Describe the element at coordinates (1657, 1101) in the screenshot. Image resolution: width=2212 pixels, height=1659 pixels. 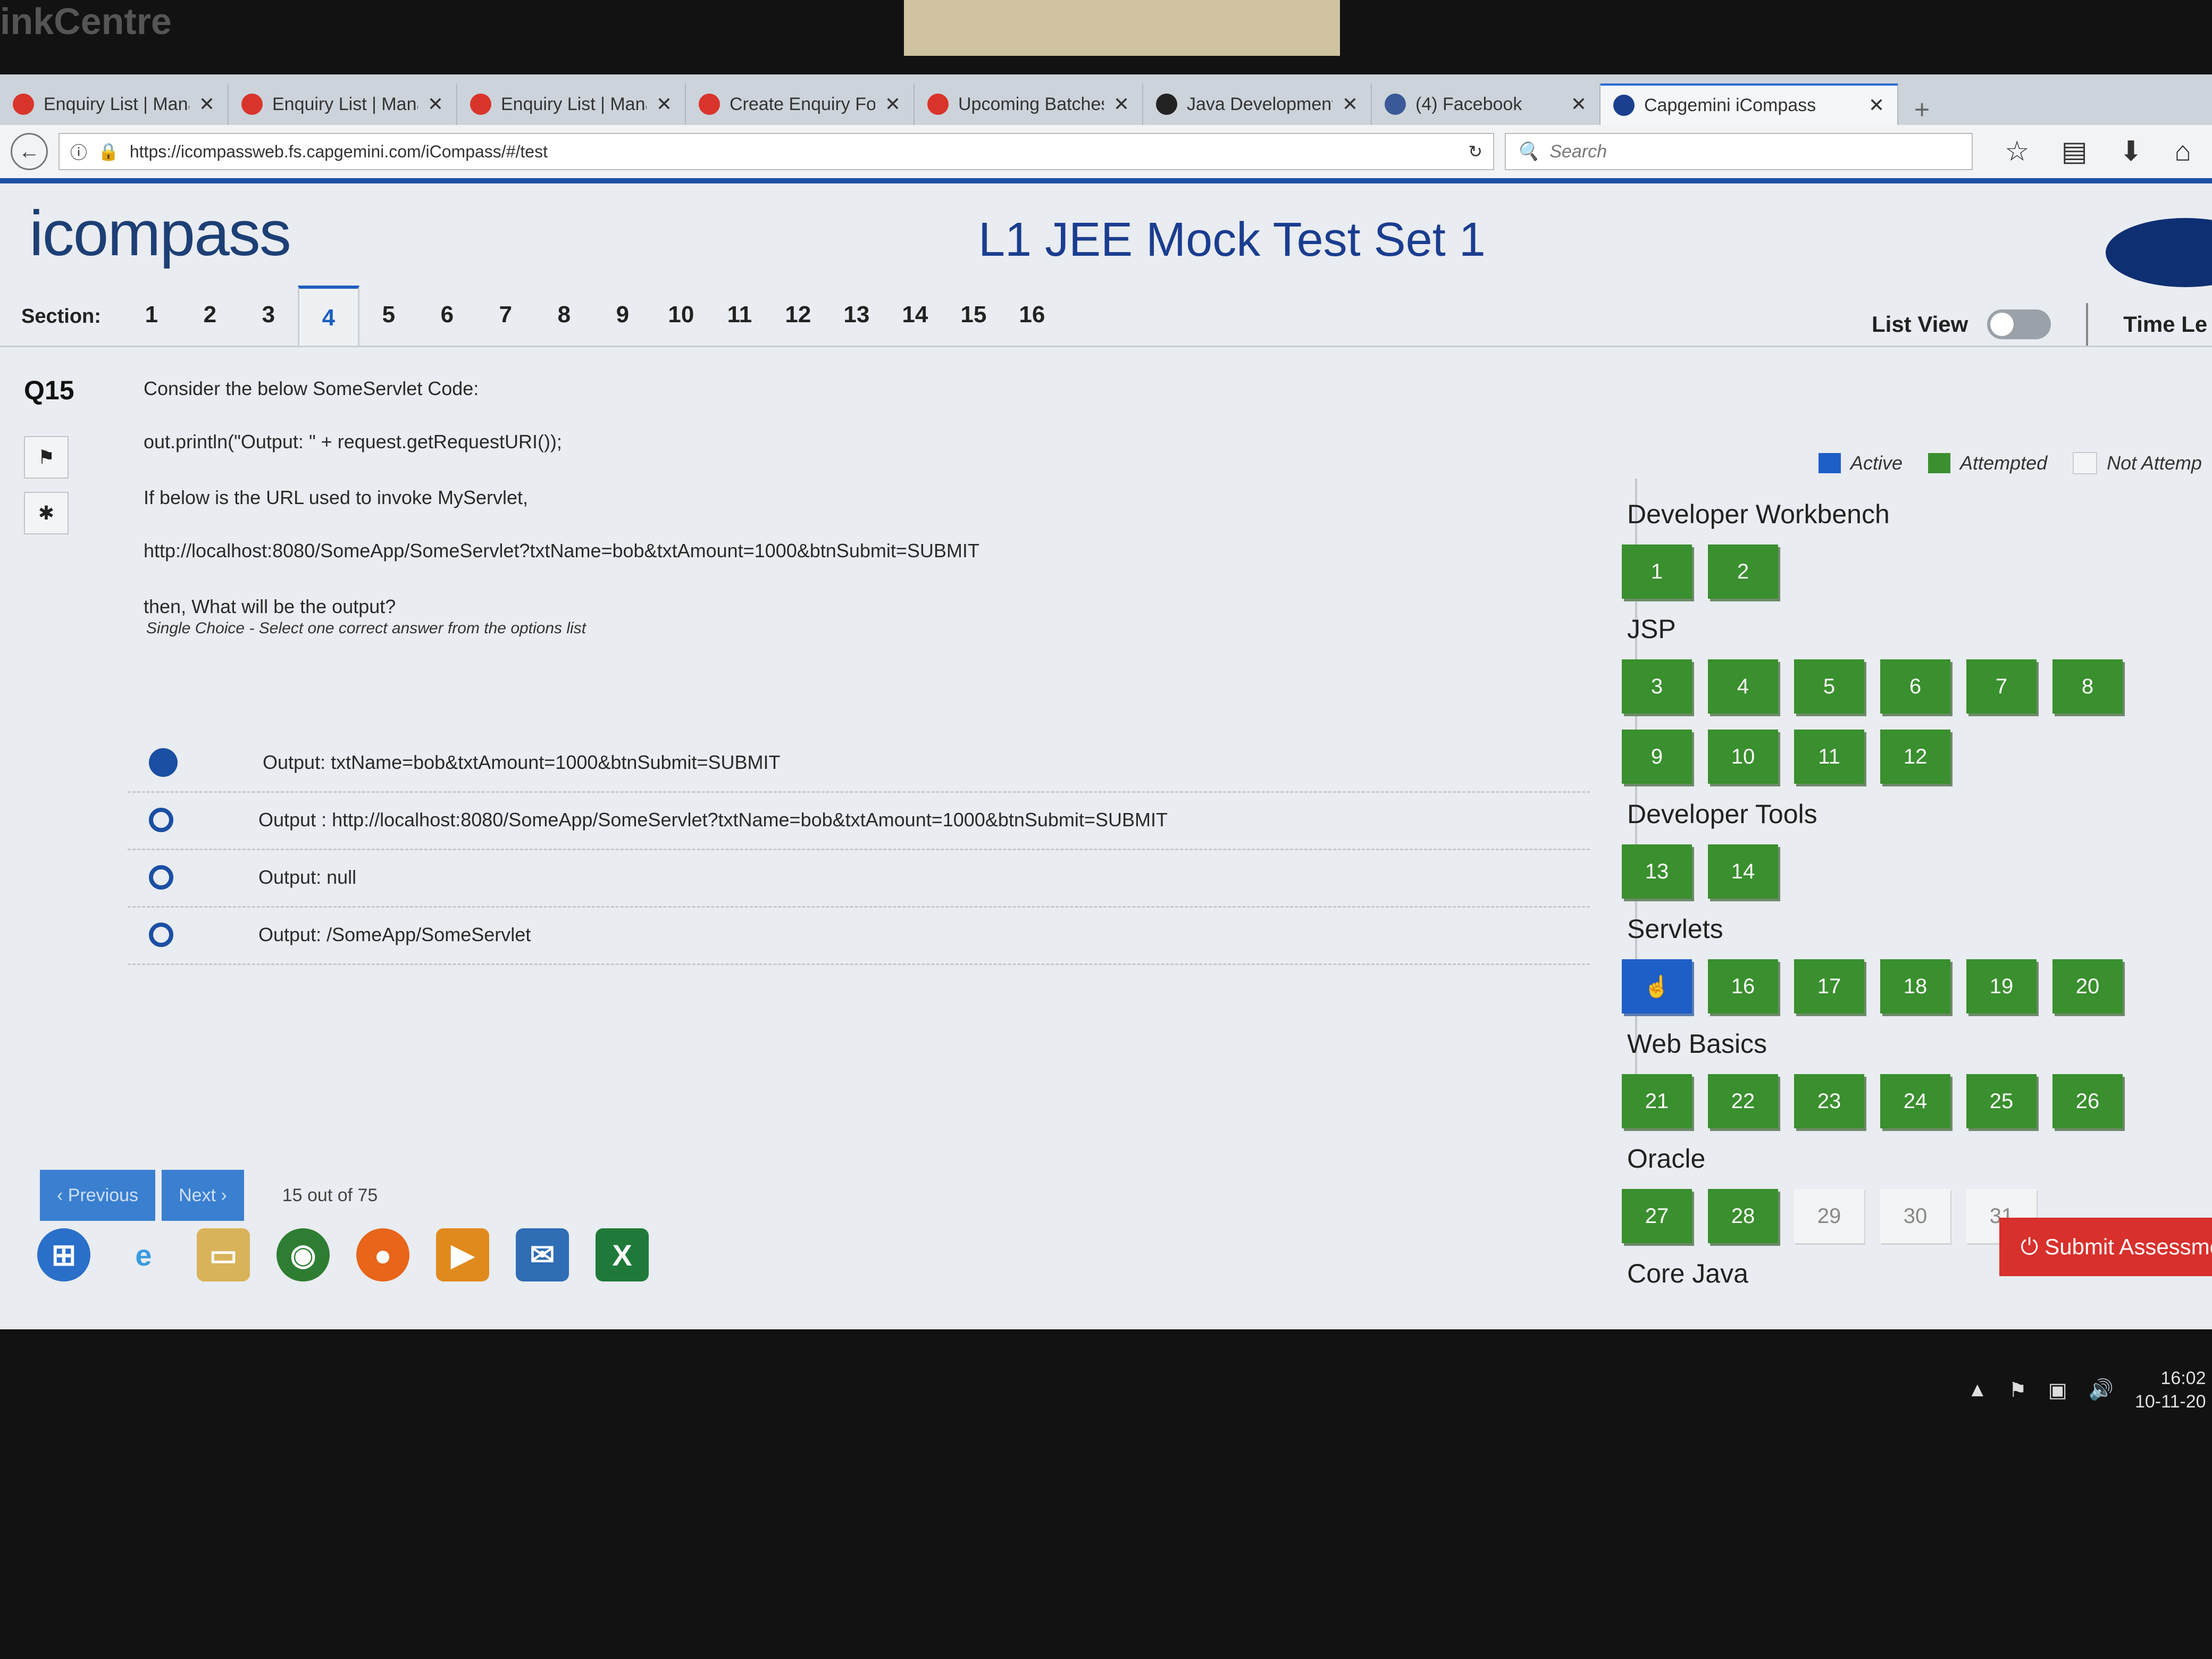
I see `question-button: 21` at that location.